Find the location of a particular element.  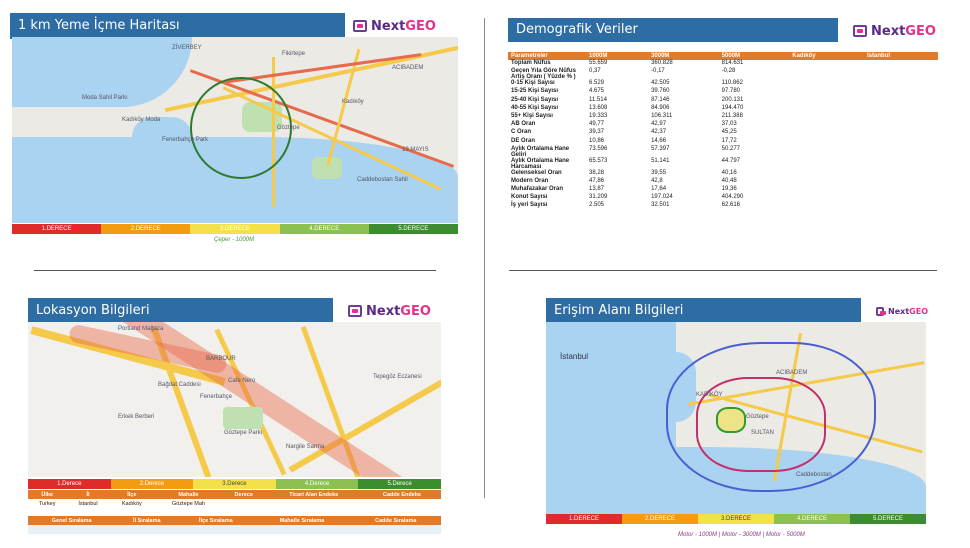

table-row: Modern Oran 47,86 42,8 40,48 is located at coordinates (723, 182).